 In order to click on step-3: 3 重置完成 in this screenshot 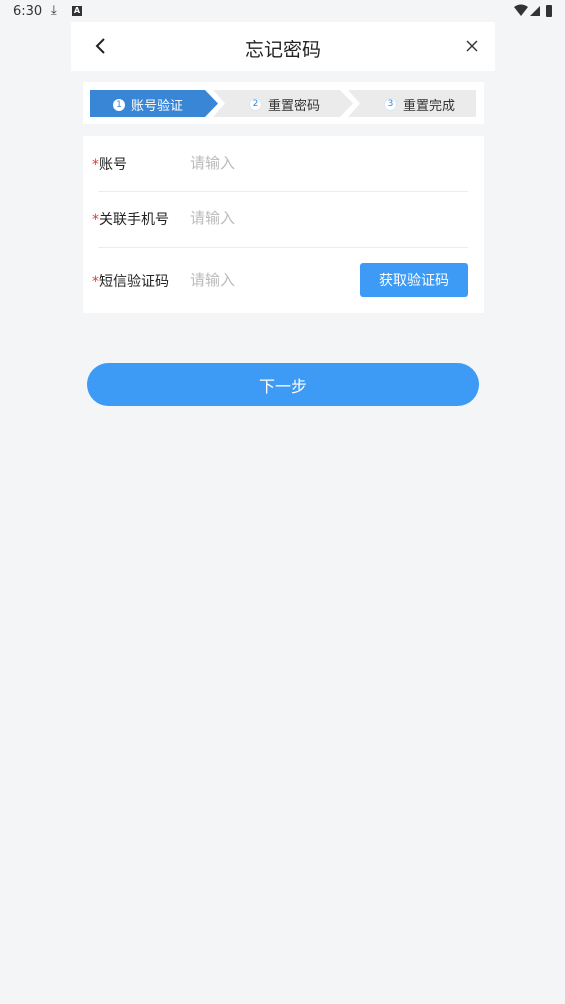, I will do `click(419, 104)`.